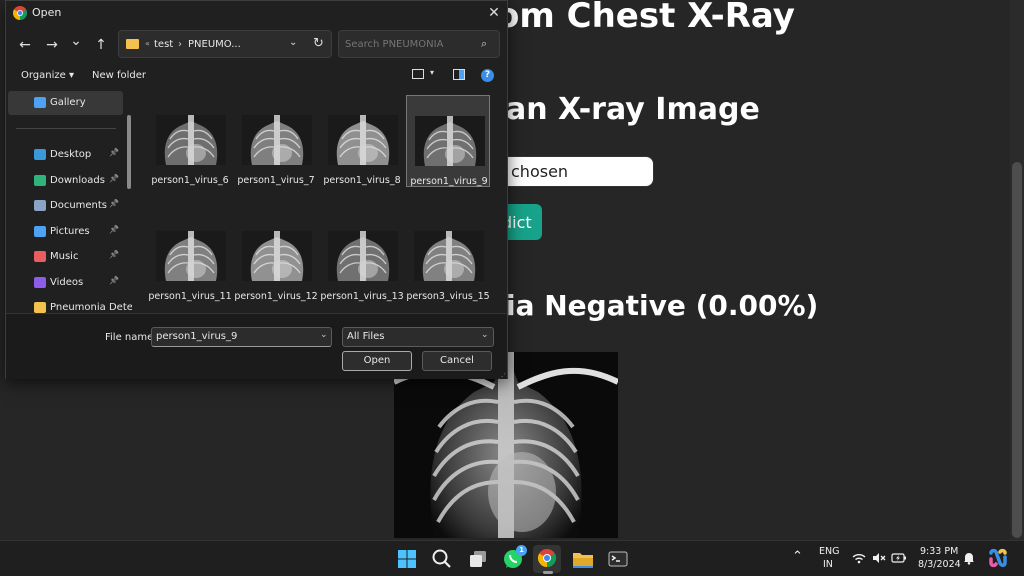 This screenshot has height=576, width=1024. I want to click on prediction-result: ia Negative (0.00%), so click(662, 305).